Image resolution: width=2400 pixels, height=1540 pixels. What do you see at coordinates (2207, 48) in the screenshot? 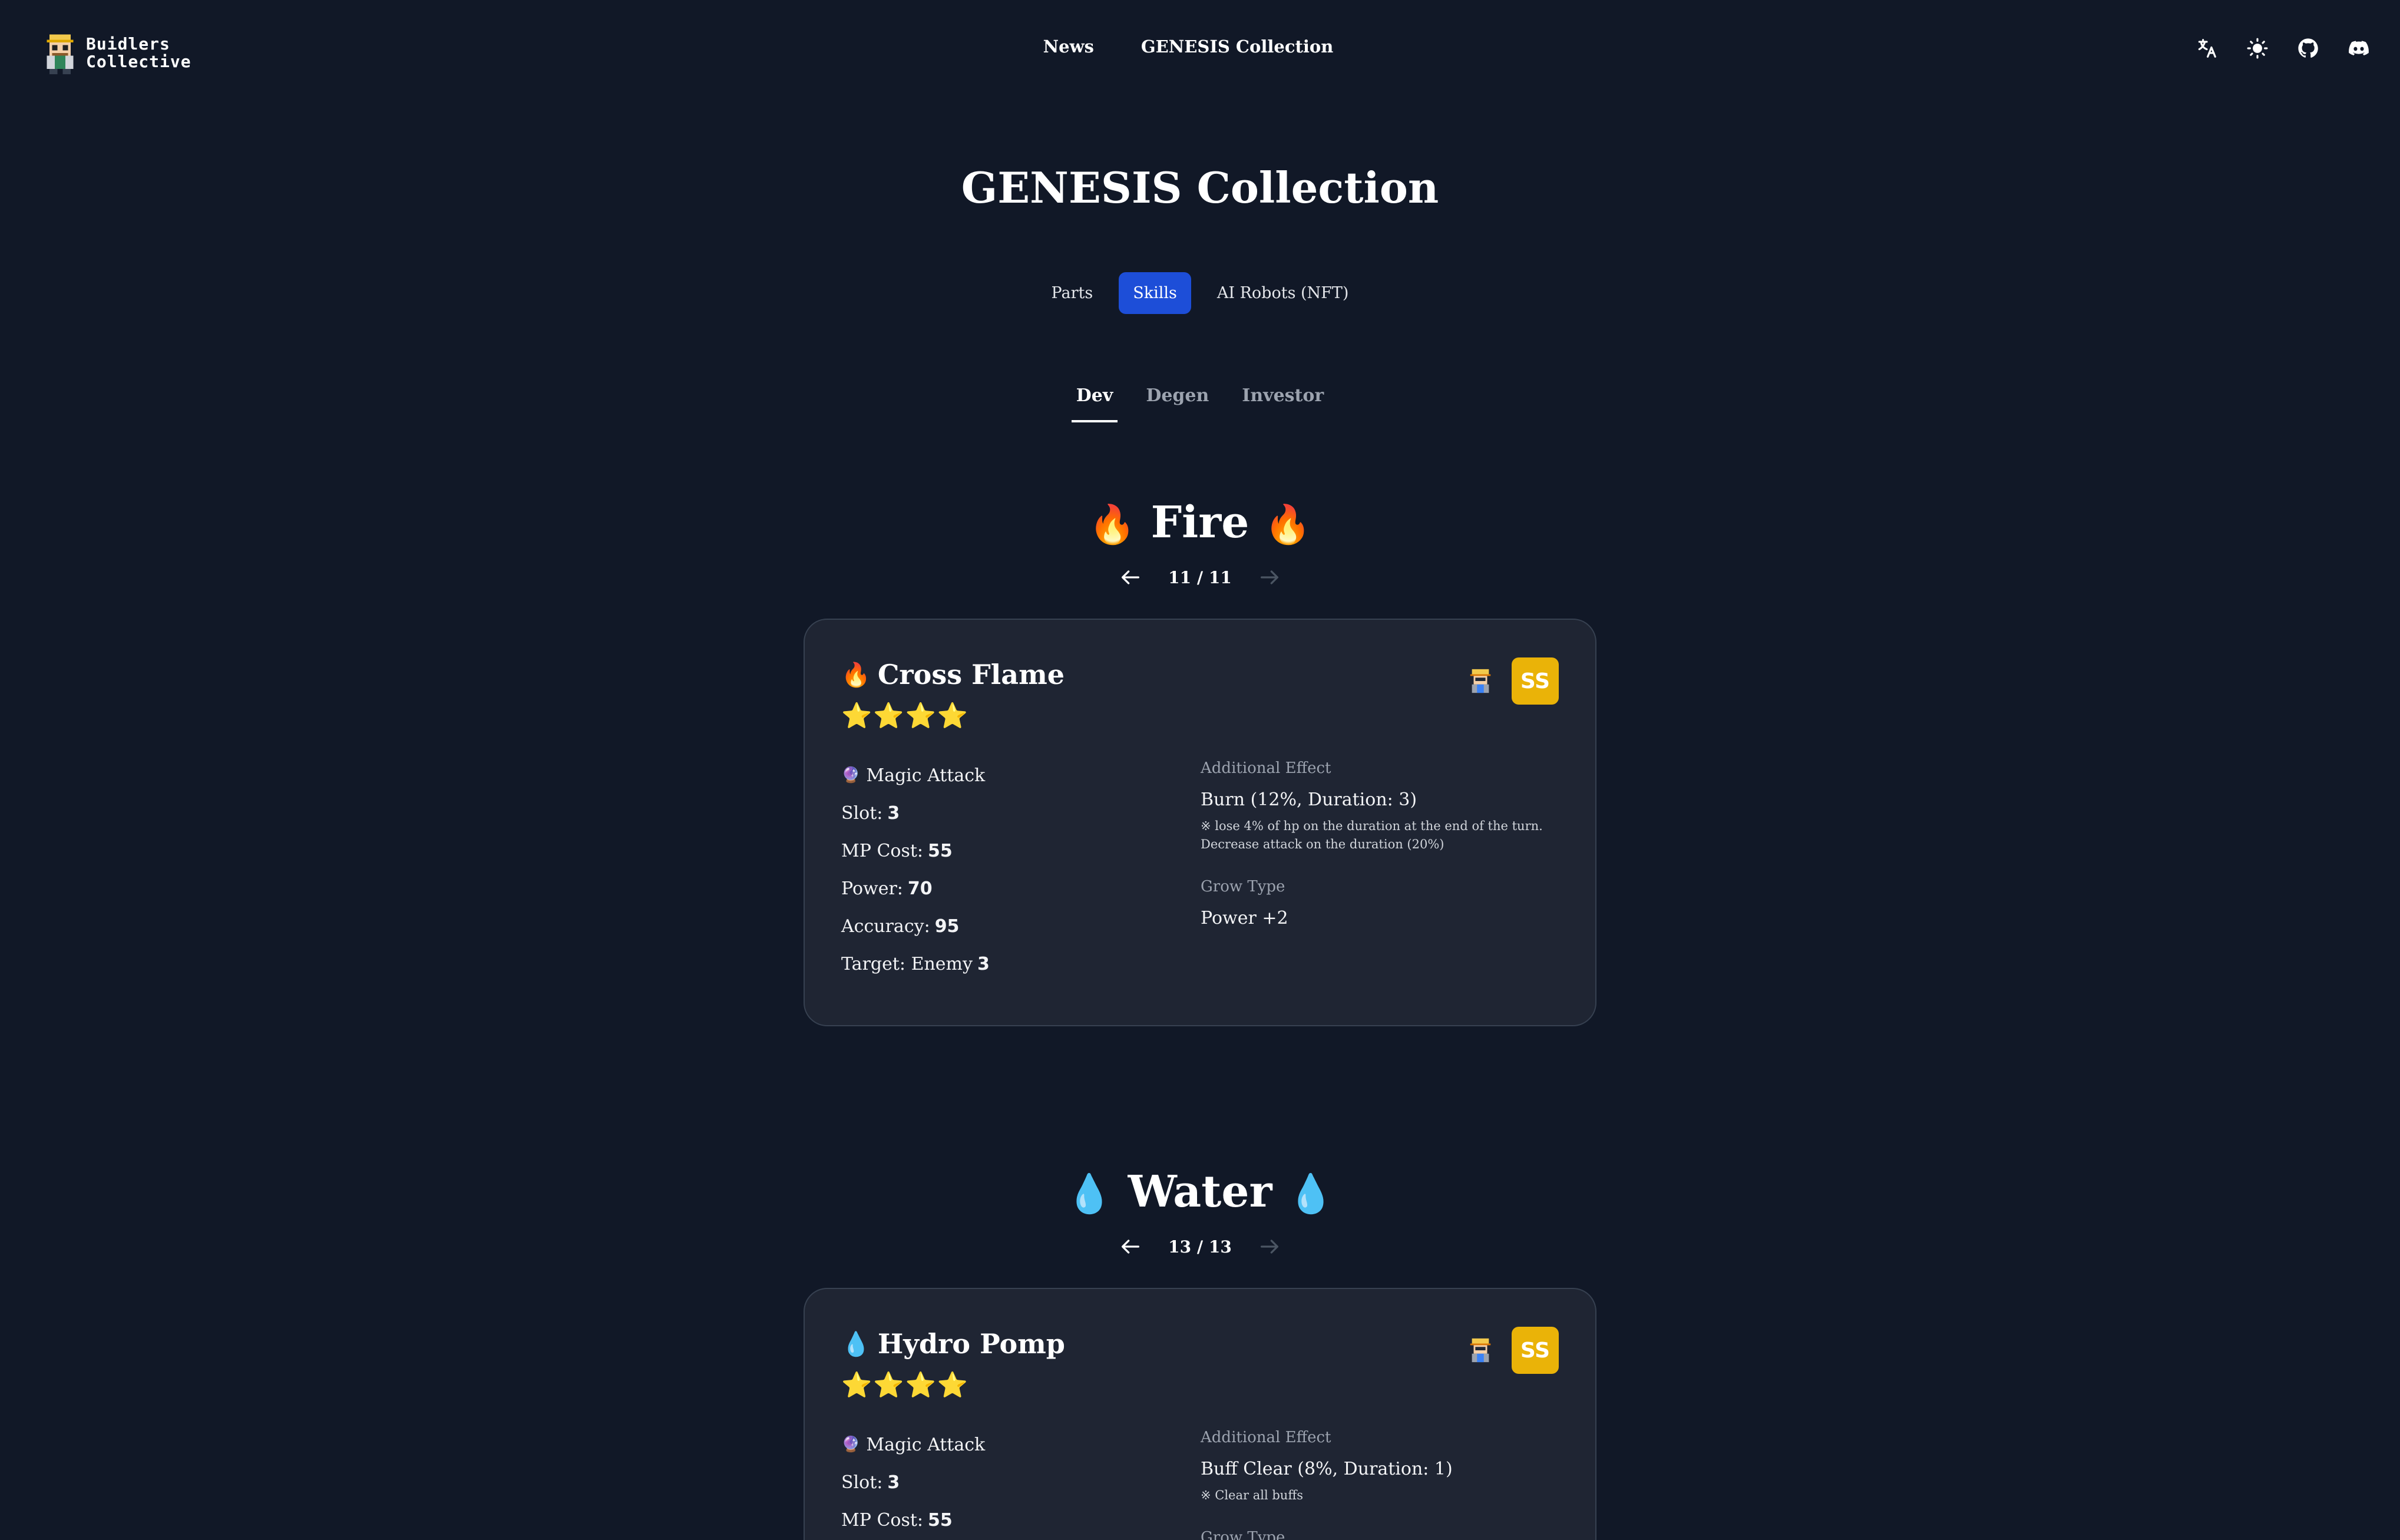
I see `translate-icon` at bounding box center [2207, 48].